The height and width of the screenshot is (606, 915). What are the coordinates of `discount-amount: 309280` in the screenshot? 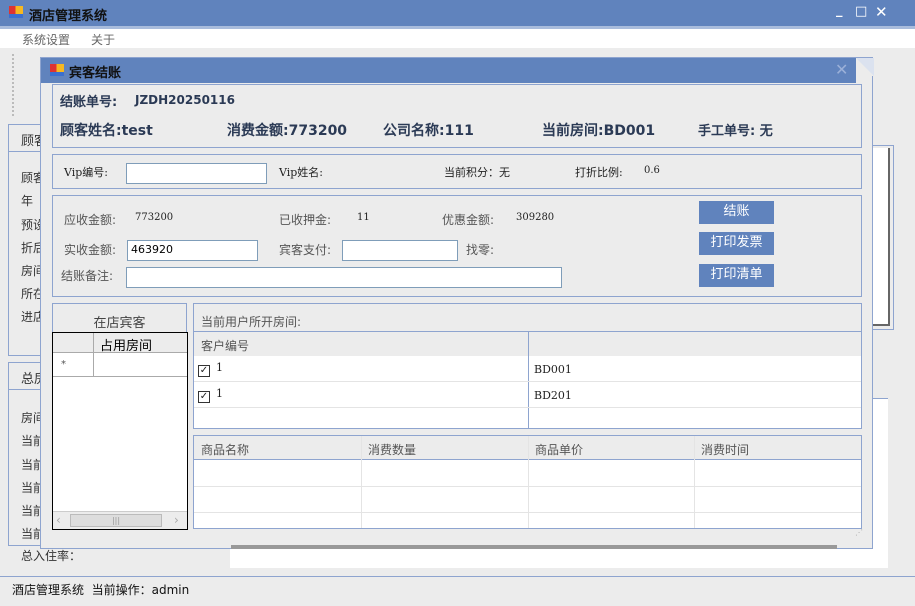 It's located at (535, 217).